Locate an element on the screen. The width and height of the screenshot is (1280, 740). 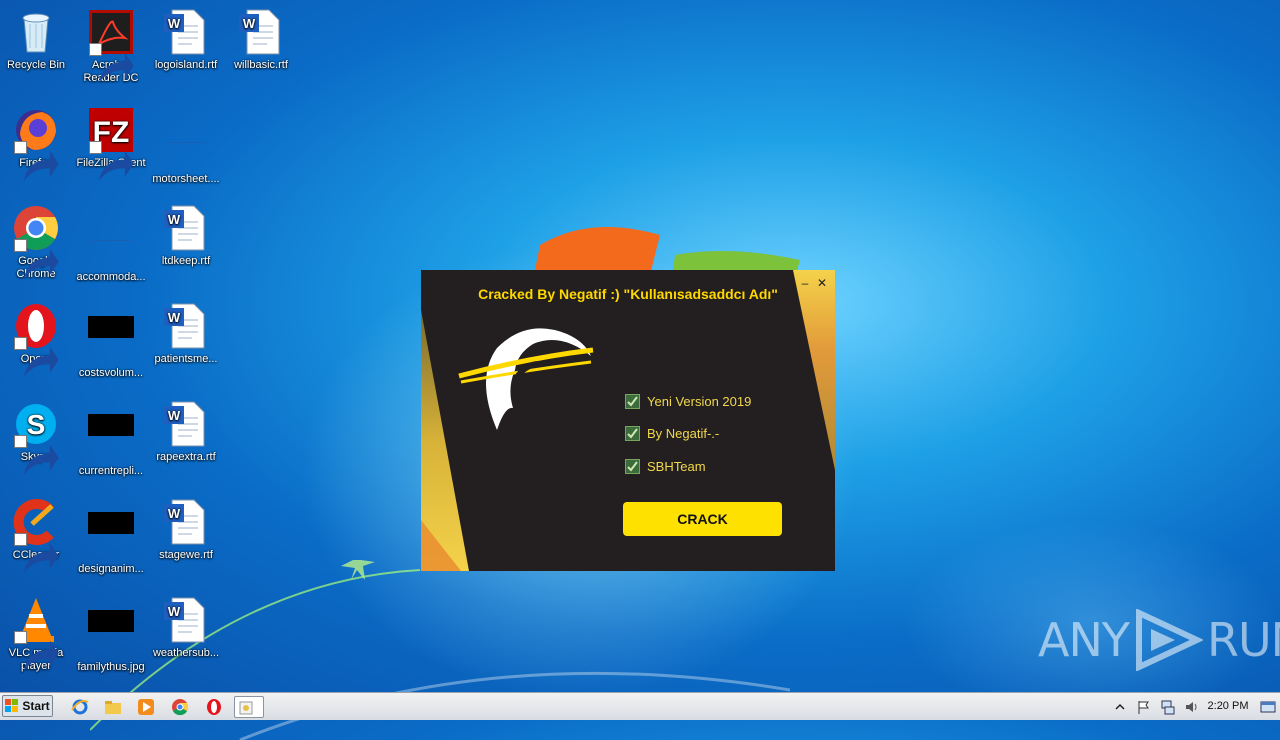
chrome-icon is located at coordinates (180, 707).